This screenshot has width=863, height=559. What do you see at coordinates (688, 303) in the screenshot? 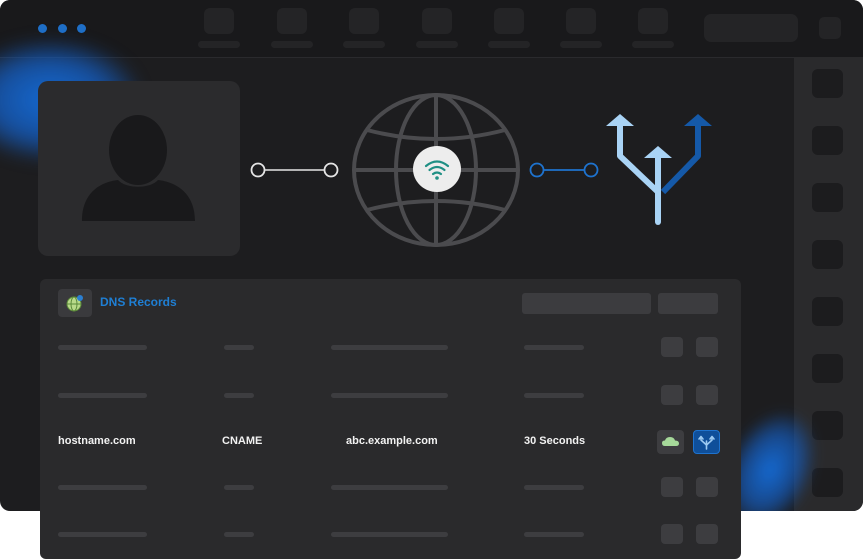
I see `add-record-button-placeholder` at bounding box center [688, 303].